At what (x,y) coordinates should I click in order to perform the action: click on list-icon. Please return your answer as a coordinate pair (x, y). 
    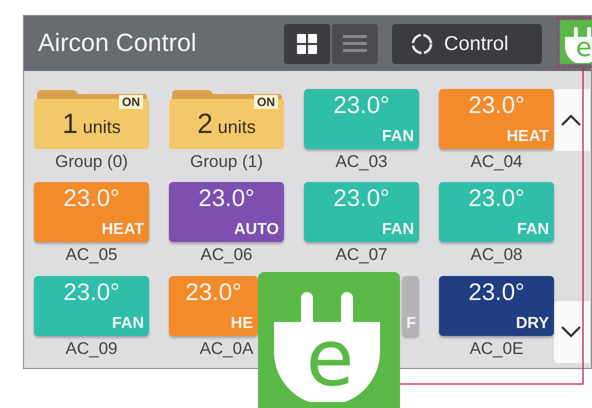
    Looking at the image, I should click on (355, 44).